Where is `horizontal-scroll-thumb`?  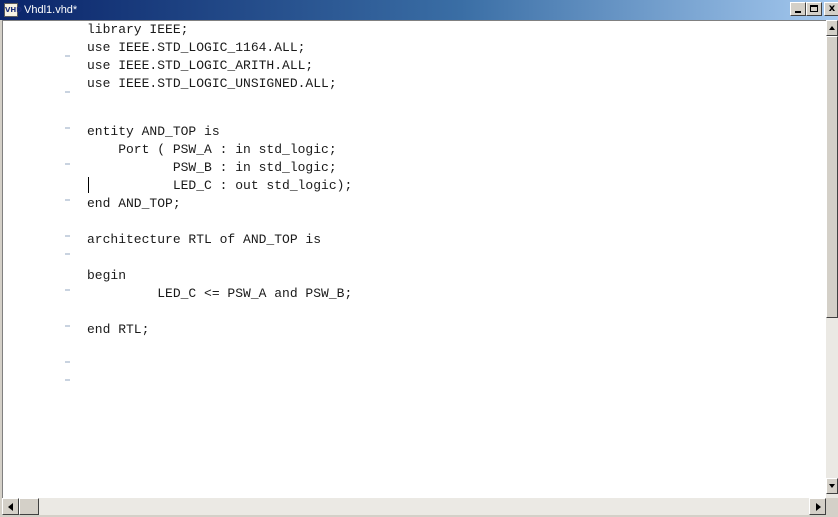 horizontal-scroll-thumb is located at coordinates (29, 506).